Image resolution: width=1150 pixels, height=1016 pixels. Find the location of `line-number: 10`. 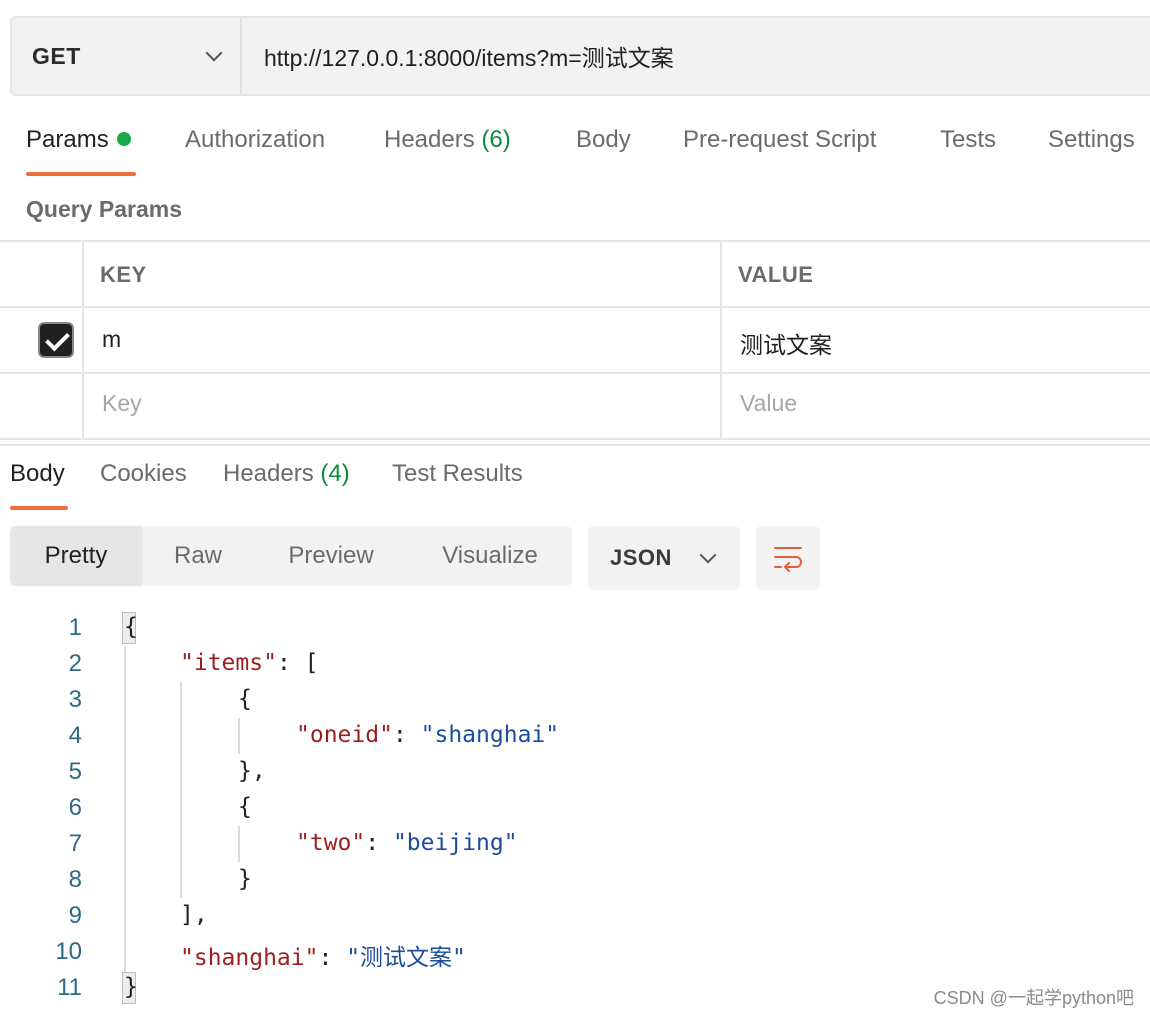

line-number: 10 is located at coordinates (68, 951).